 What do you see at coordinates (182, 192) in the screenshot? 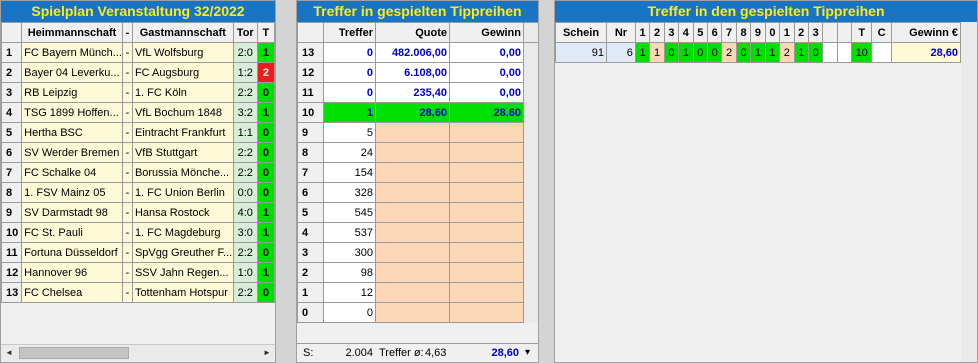
I see `away-team-cell: 1. FC Union Berlin` at bounding box center [182, 192].